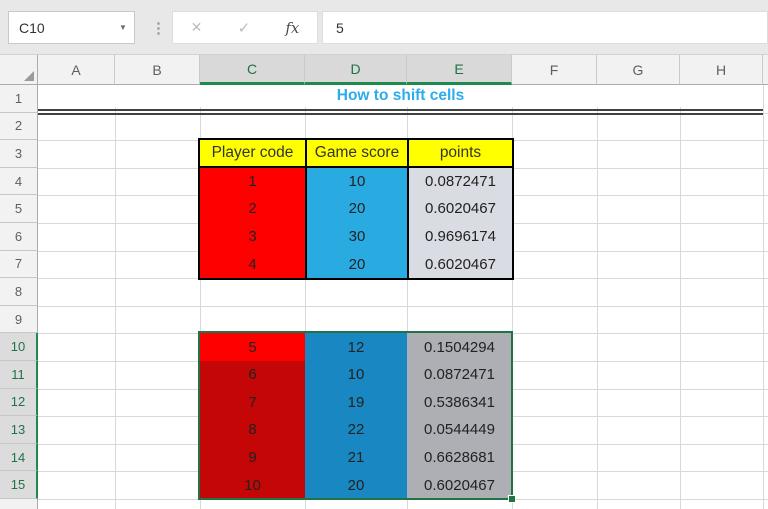  What do you see at coordinates (721, 70) in the screenshot?
I see `column-header-H: H` at bounding box center [721, 70].